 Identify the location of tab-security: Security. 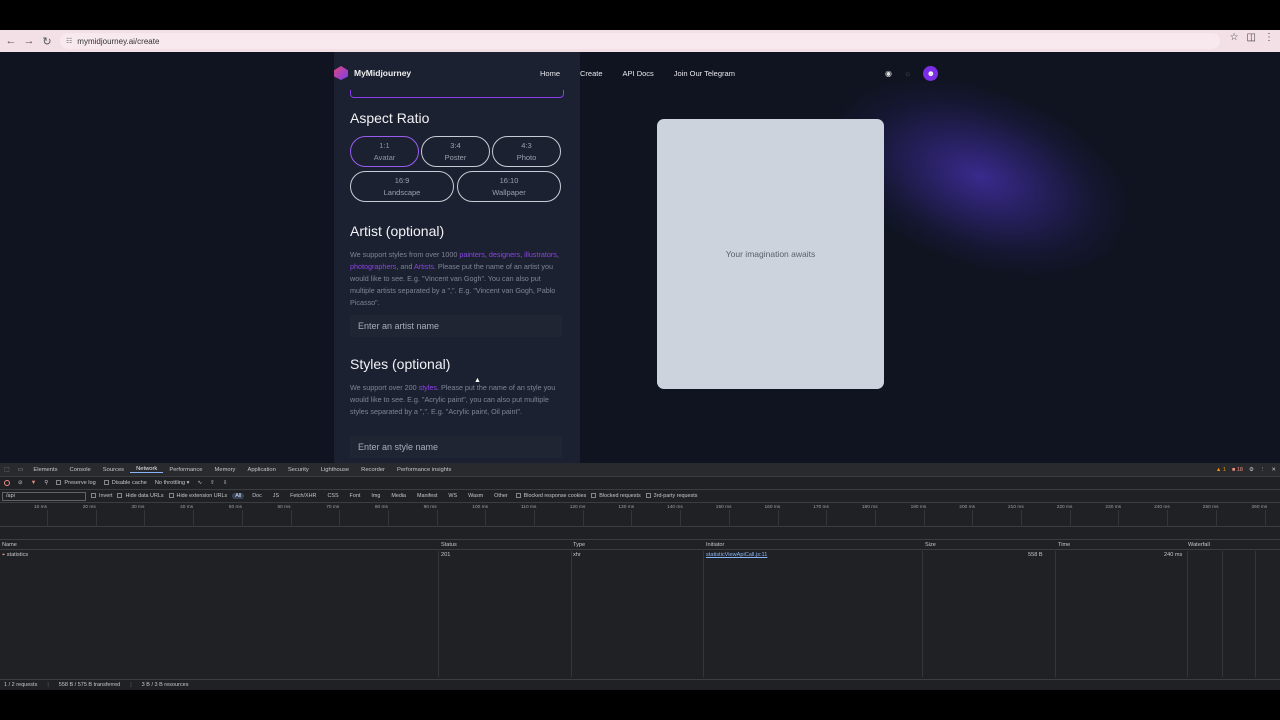
(298, 470).